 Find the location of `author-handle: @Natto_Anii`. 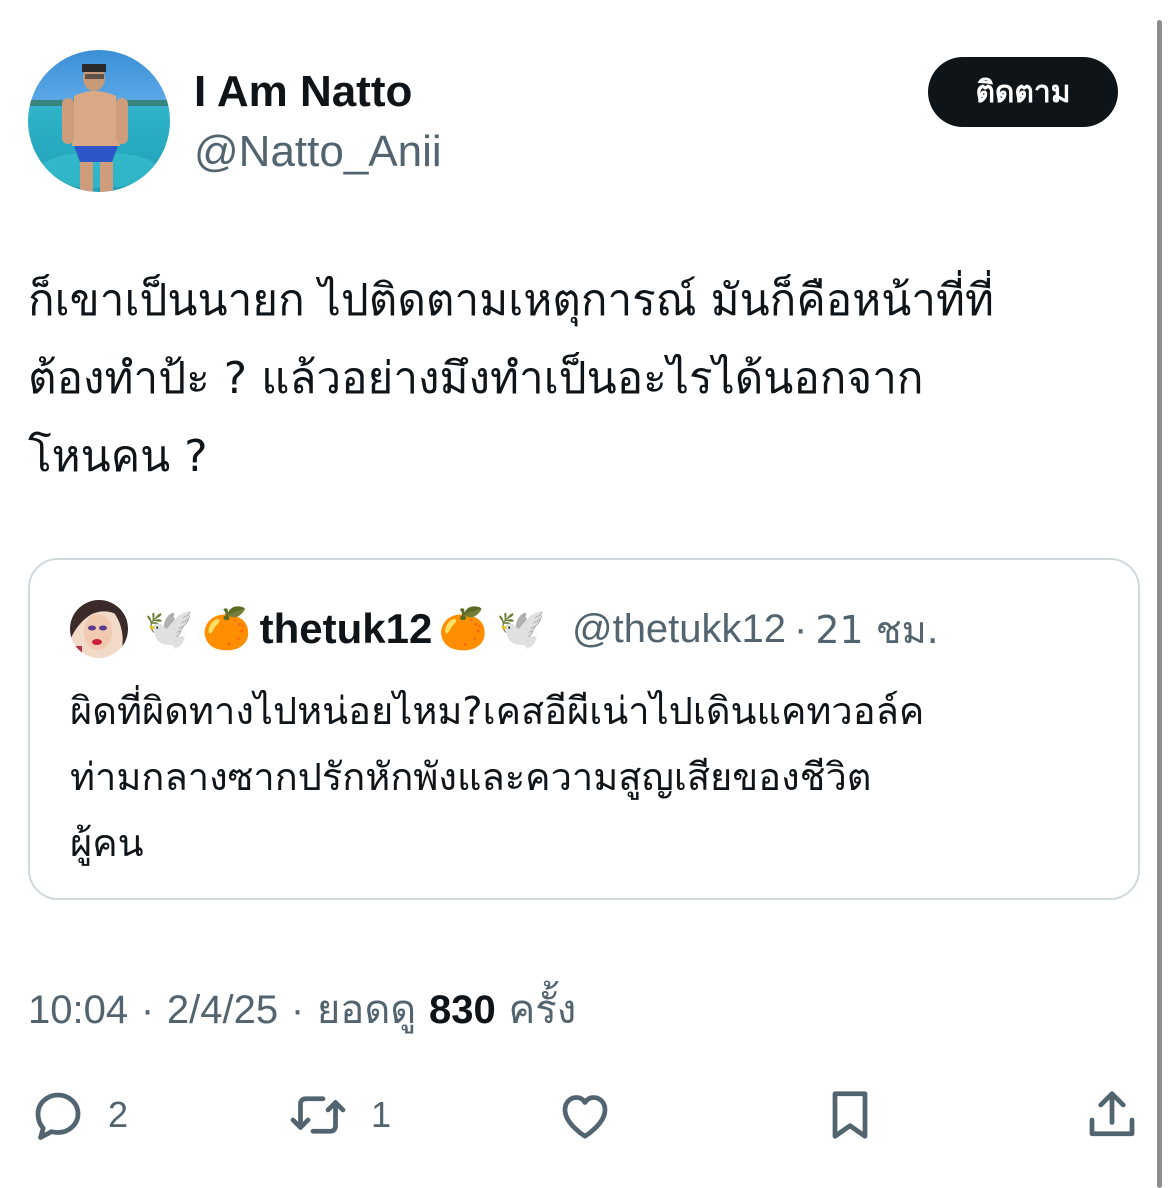

author-handle: @Natto_Anii is located at coordinates (318, 152).